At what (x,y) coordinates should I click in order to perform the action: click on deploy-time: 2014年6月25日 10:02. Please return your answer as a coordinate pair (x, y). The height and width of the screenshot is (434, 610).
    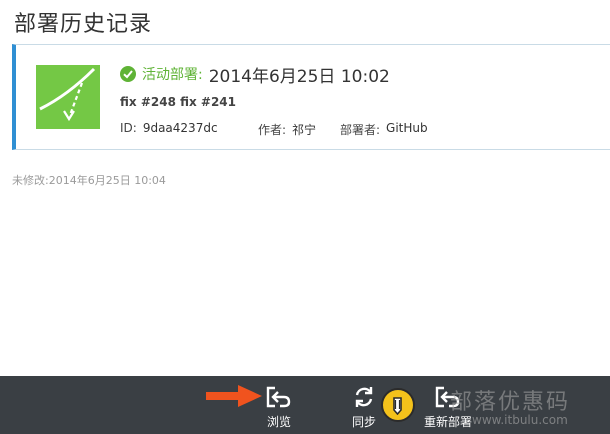
    Looking at the image, I should click on (299, 76).